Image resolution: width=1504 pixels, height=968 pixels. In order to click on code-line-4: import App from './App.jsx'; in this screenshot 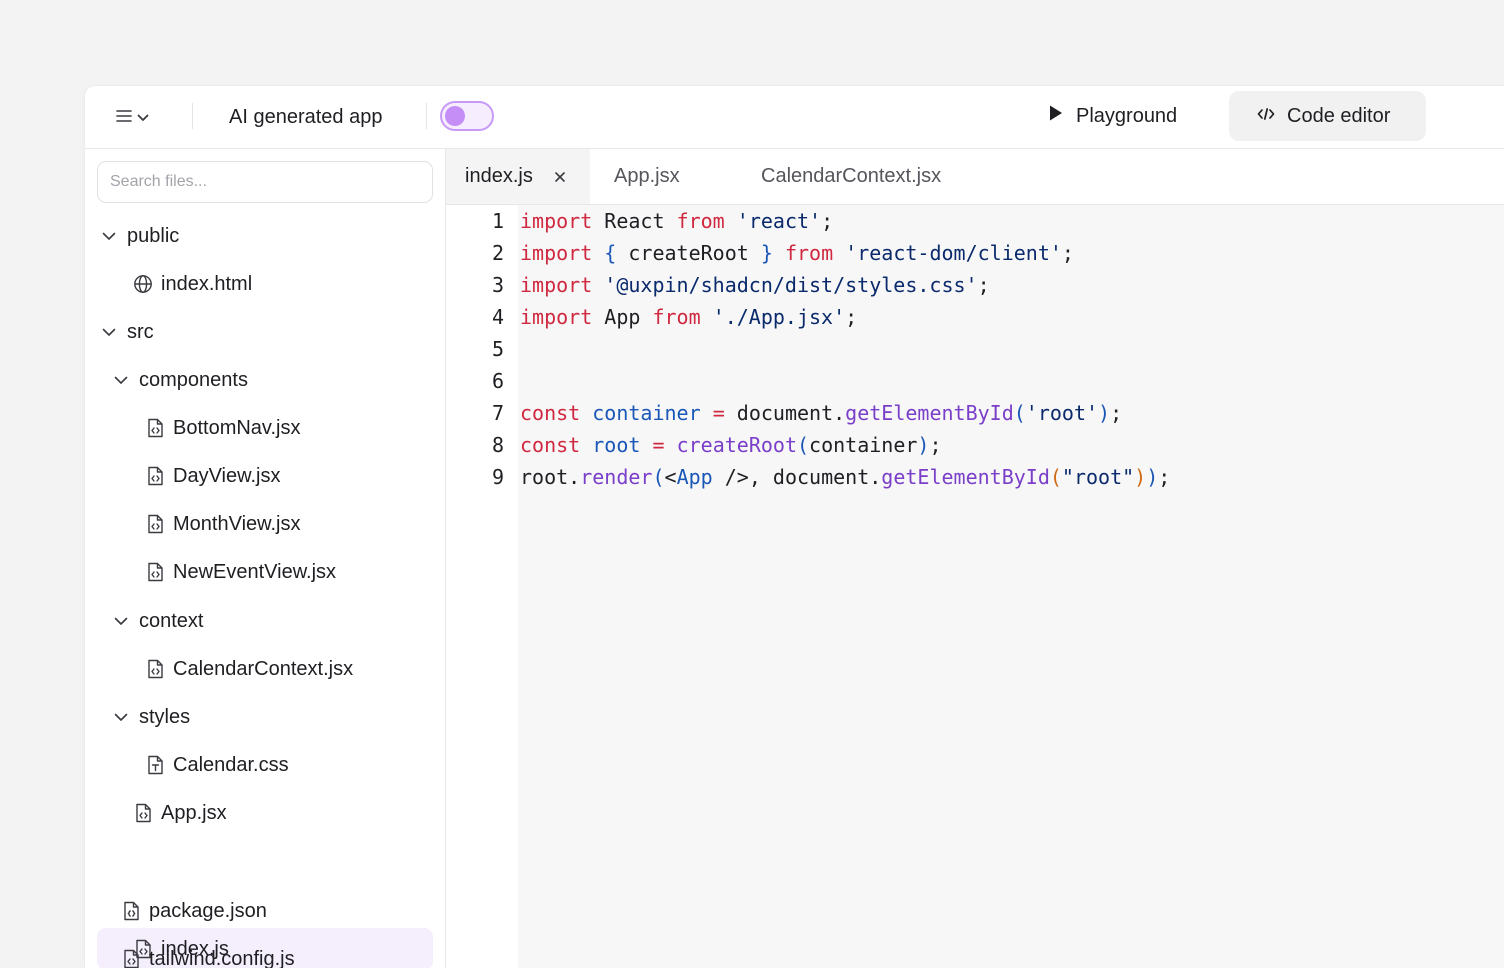, I will do `click(688, 317)`.